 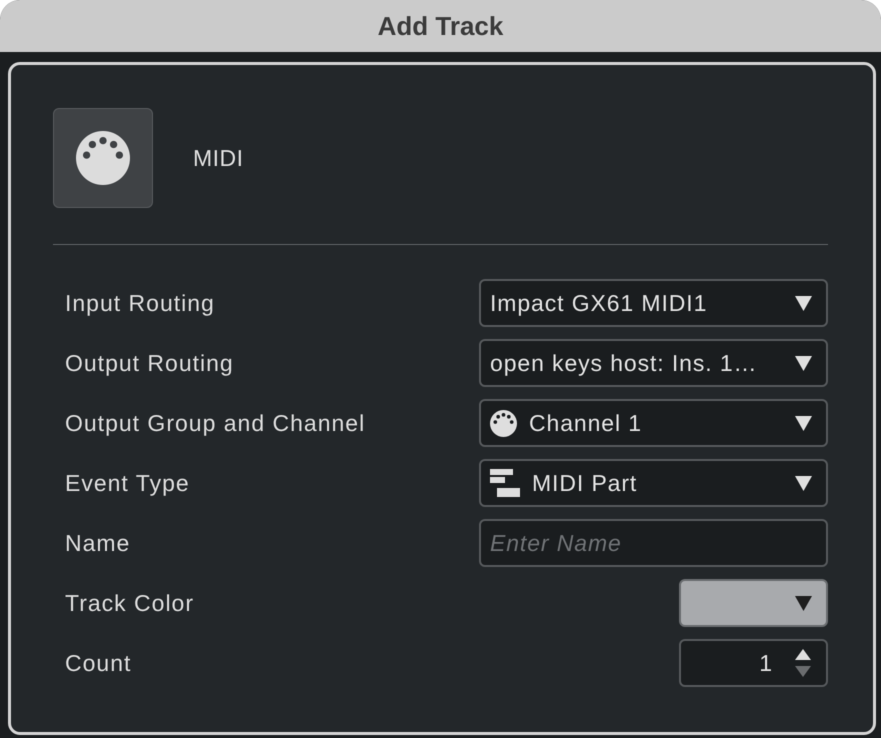 I want to click on up-arrow-icon, so click(x=803, y=654).